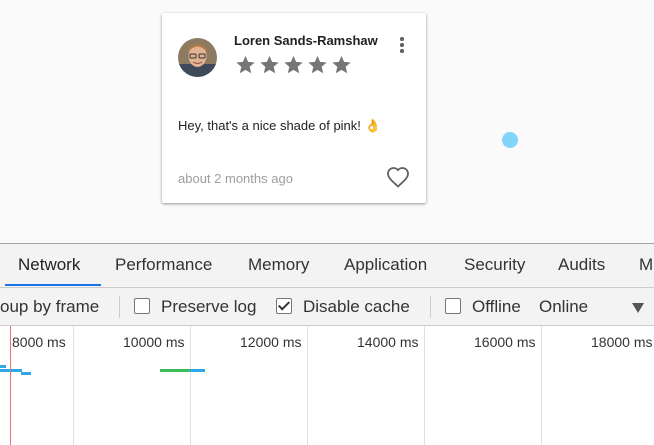 The image size is (654, 445). What do you see at coordinates (284, 306) in the screenshot?
I see `disable-cache-checkbox` at bounding box center [284, 306].